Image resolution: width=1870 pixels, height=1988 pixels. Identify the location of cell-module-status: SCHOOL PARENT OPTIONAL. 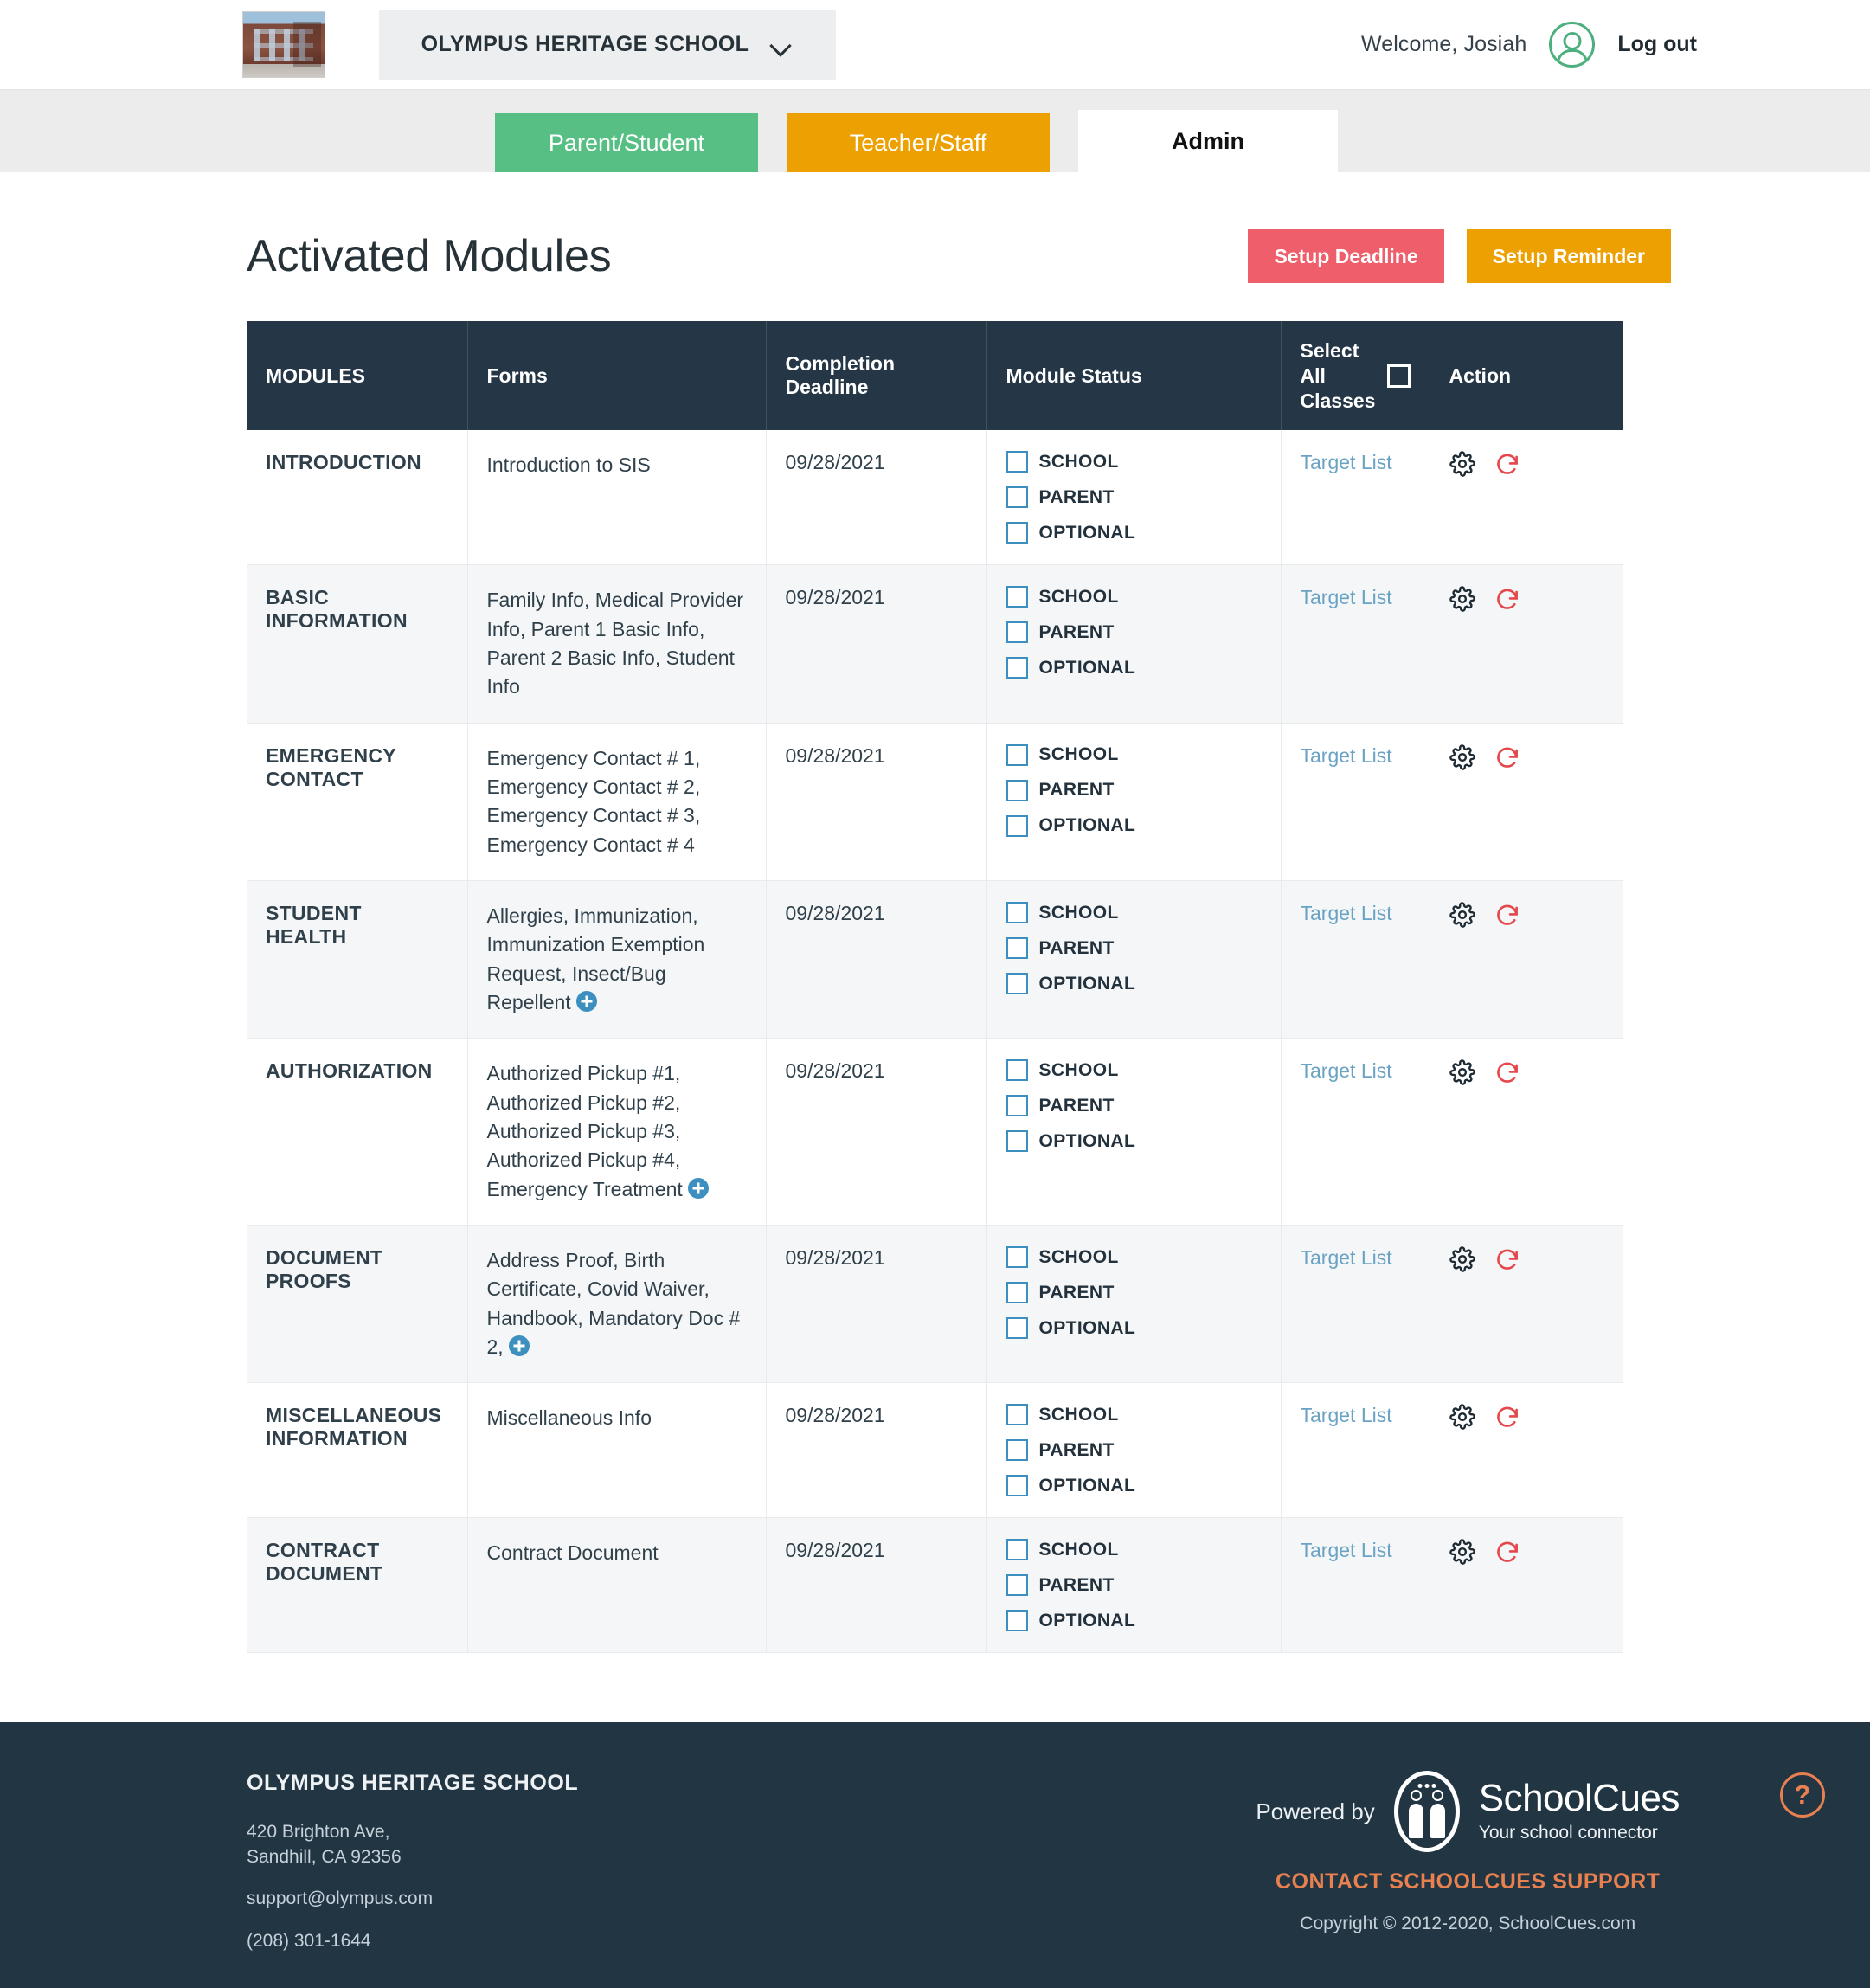
(1134, 1450).